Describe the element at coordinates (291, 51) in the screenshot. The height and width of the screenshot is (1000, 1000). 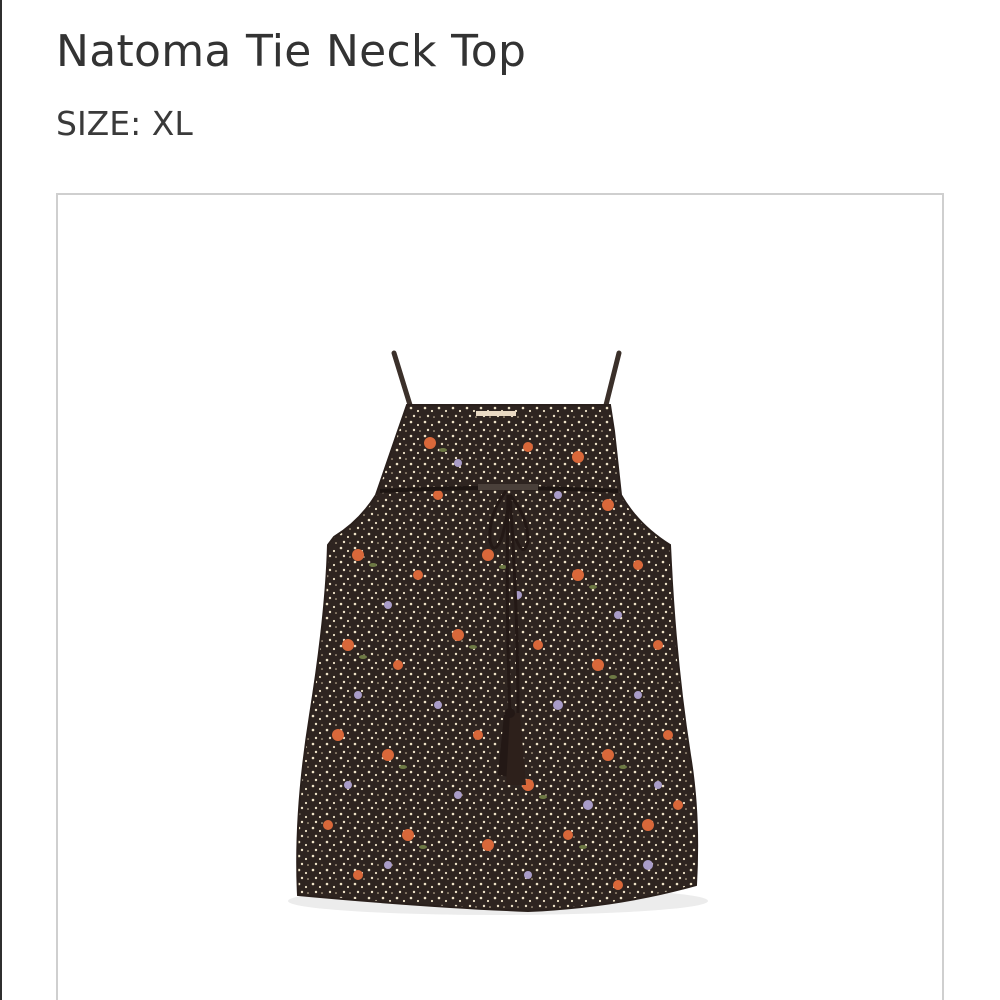
I see `product-title: Natoma Tie Neck Top` at that location.